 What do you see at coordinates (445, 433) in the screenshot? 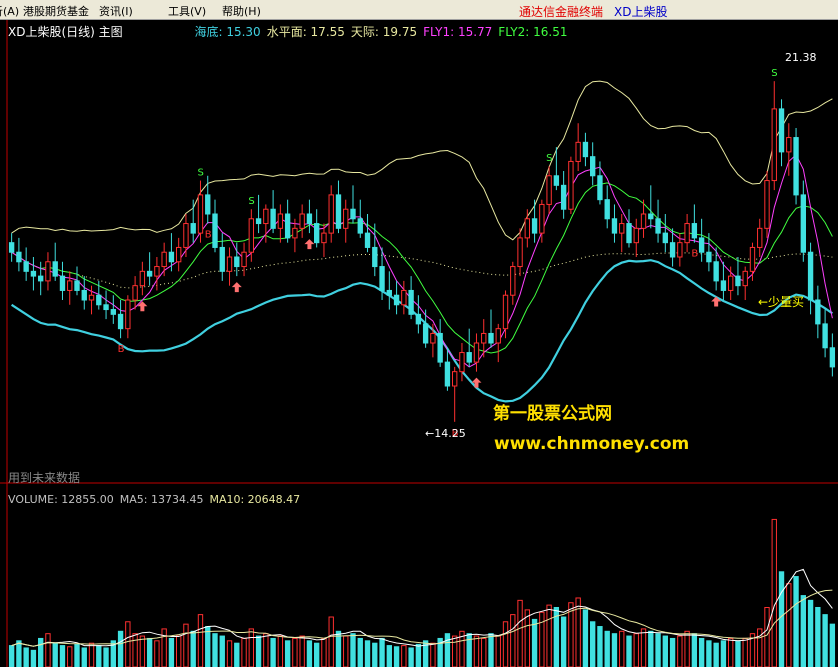
I see `low-price-tag: ←14.25` at bounding box center [445, 433].